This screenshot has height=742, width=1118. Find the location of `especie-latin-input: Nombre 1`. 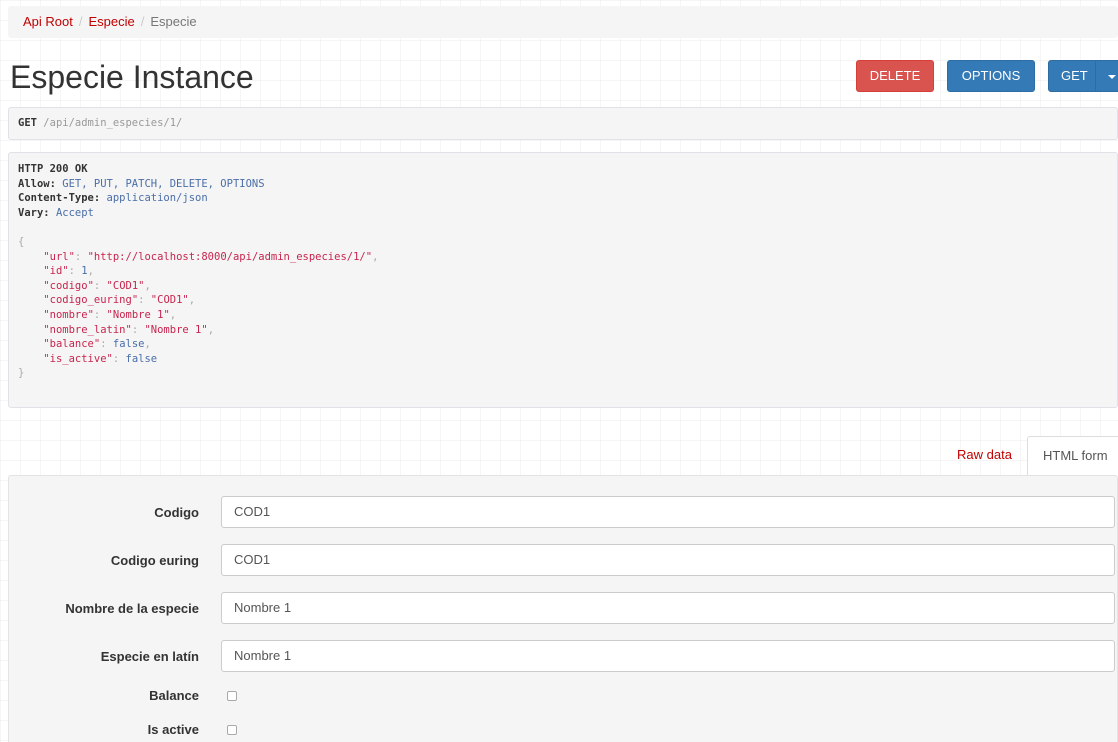

especie-latin-input: Nombre 1 is located at coordinates (668, 656).